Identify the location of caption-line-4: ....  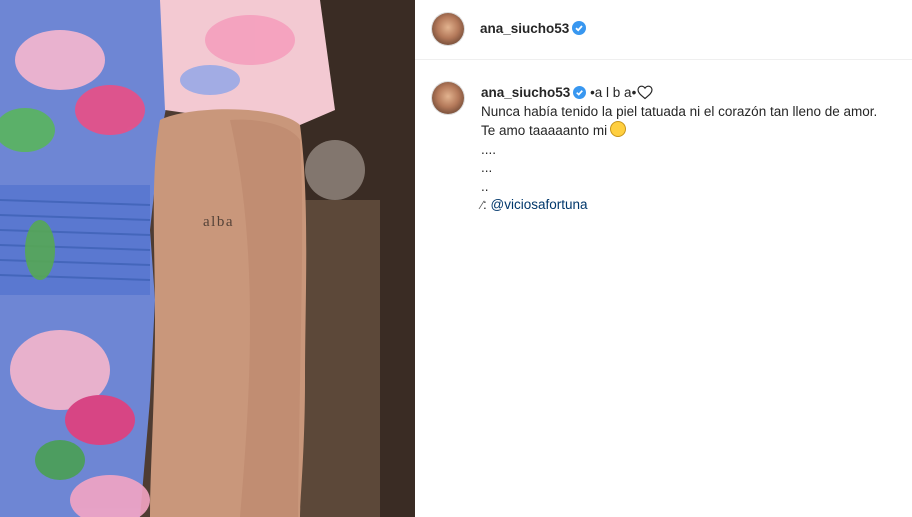
(487, 167).